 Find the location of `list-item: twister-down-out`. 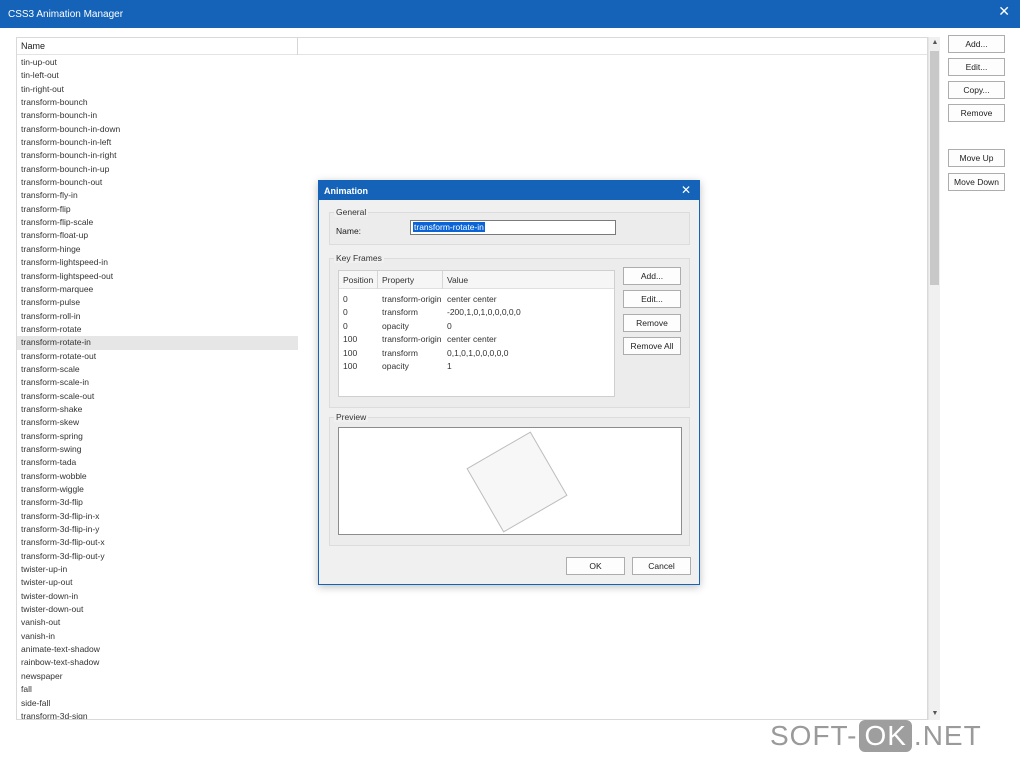

list-item: twister-down-out is located at coordinates (157, 609).